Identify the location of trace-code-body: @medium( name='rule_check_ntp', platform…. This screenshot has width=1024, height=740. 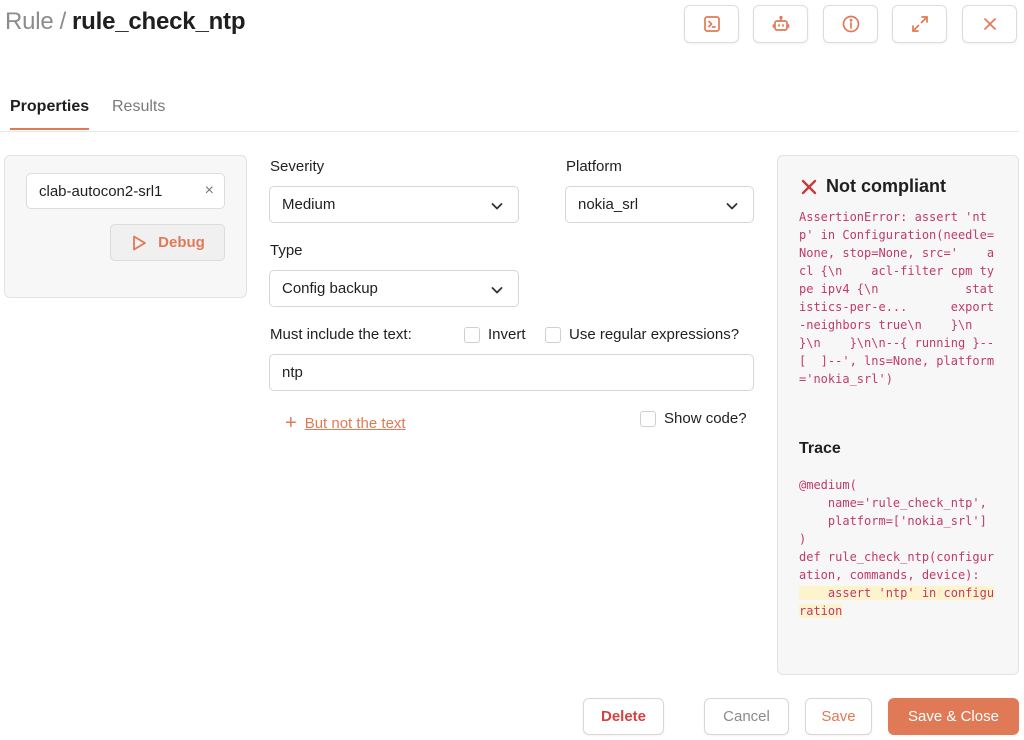
(897, 530).